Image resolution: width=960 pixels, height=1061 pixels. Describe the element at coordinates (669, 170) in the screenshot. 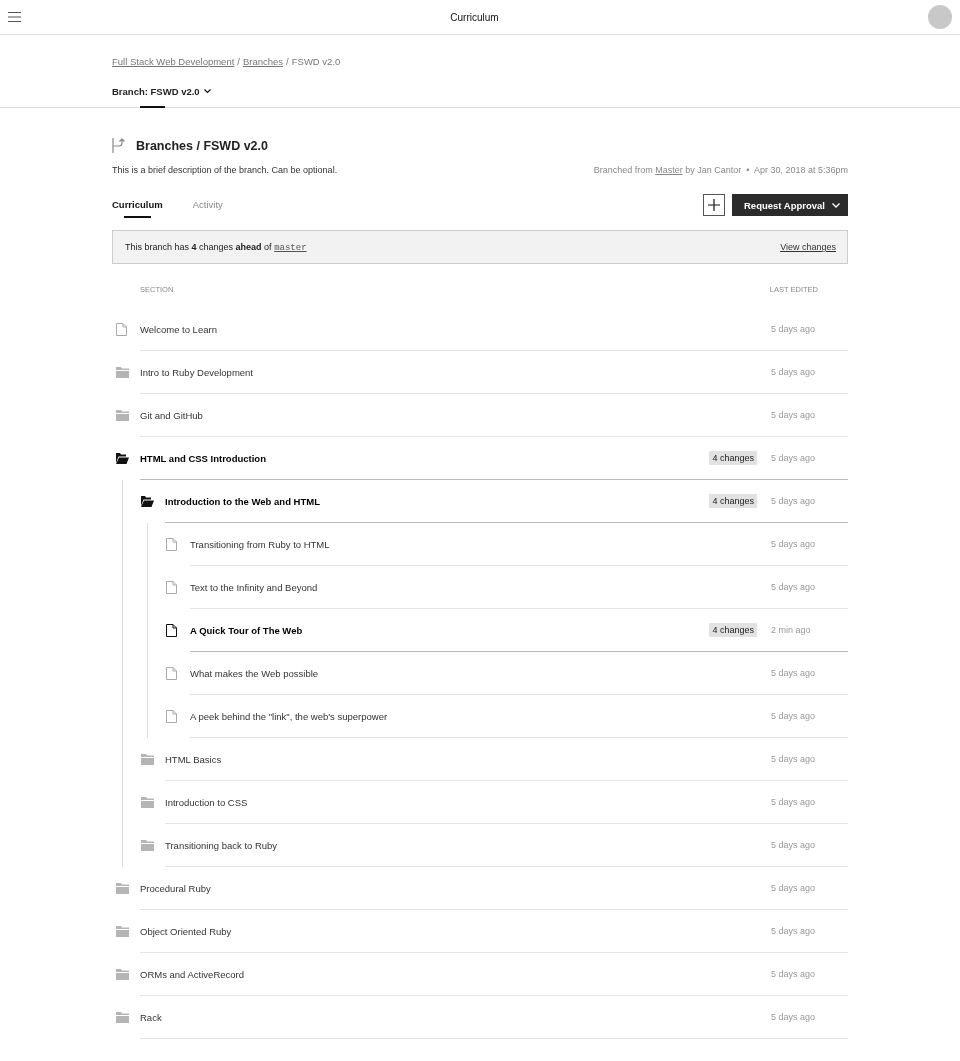

I see `master-link: Master` at that location.